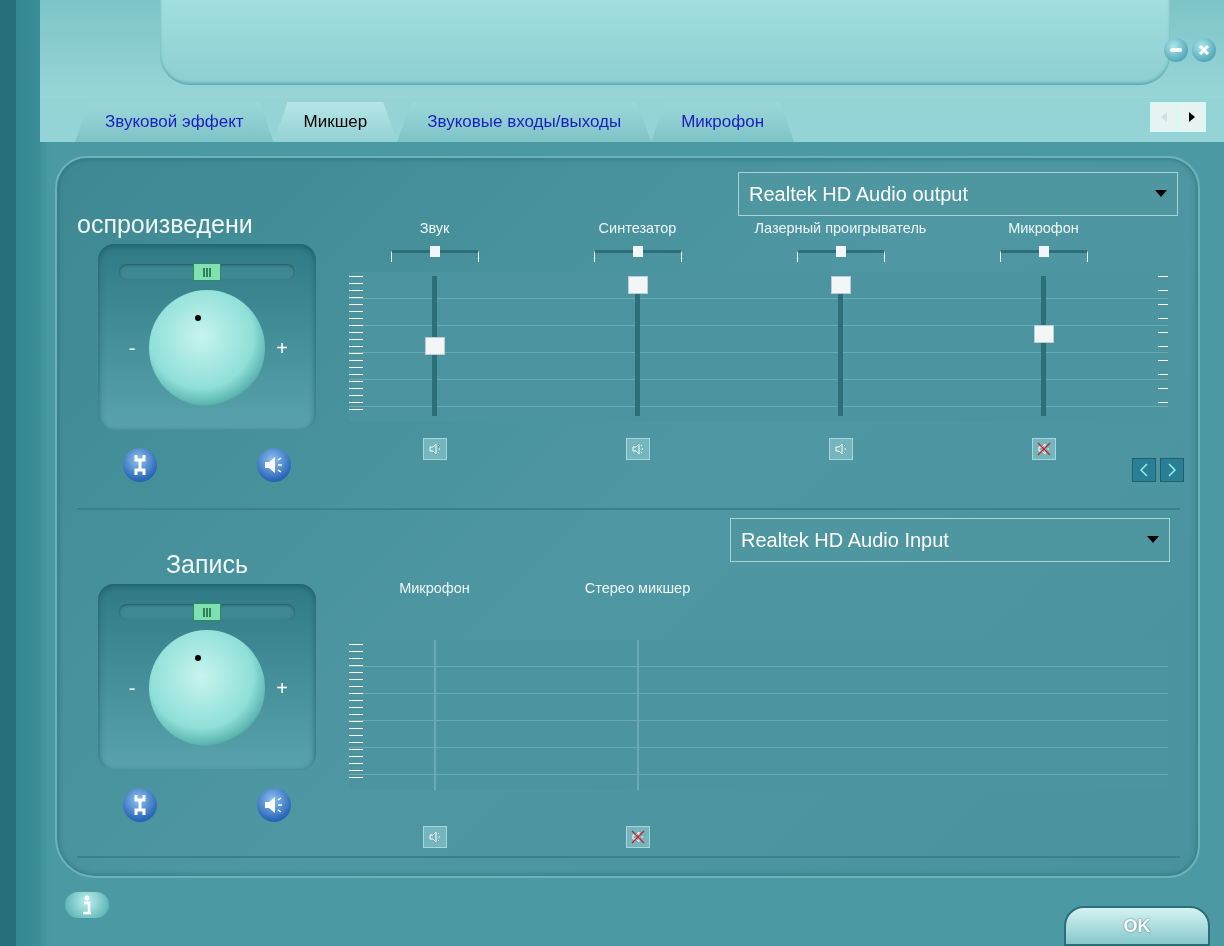 This screenshot has width=1224, height=946. Describe the element at coordinates (637, 229) in the screenshot. I see `channel-label: Синтезатор` at that location.